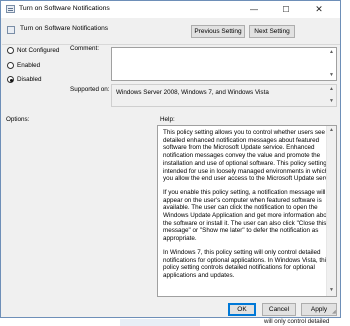  Describe the element at coordinates (331, 131) in the screenshot. I see `help-scroll-up-icon: ▲` at that location.